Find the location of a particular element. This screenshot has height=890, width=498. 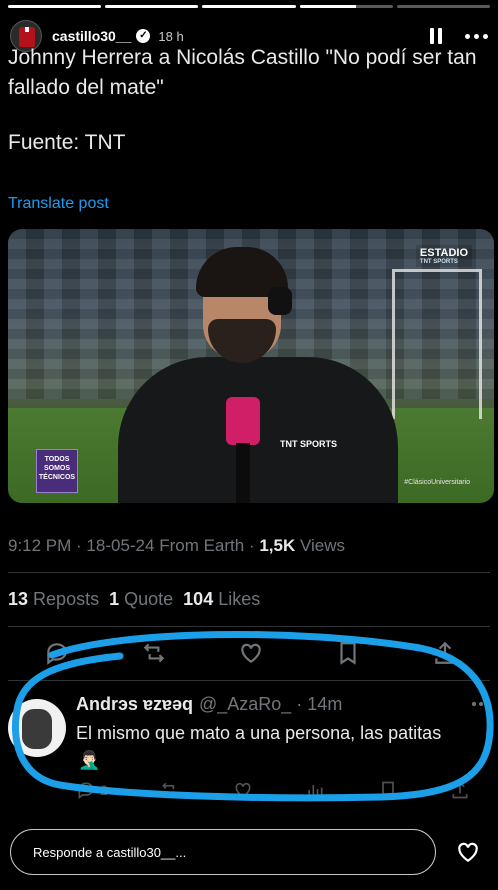

reply-share-button is located at coordinates (460, 790).